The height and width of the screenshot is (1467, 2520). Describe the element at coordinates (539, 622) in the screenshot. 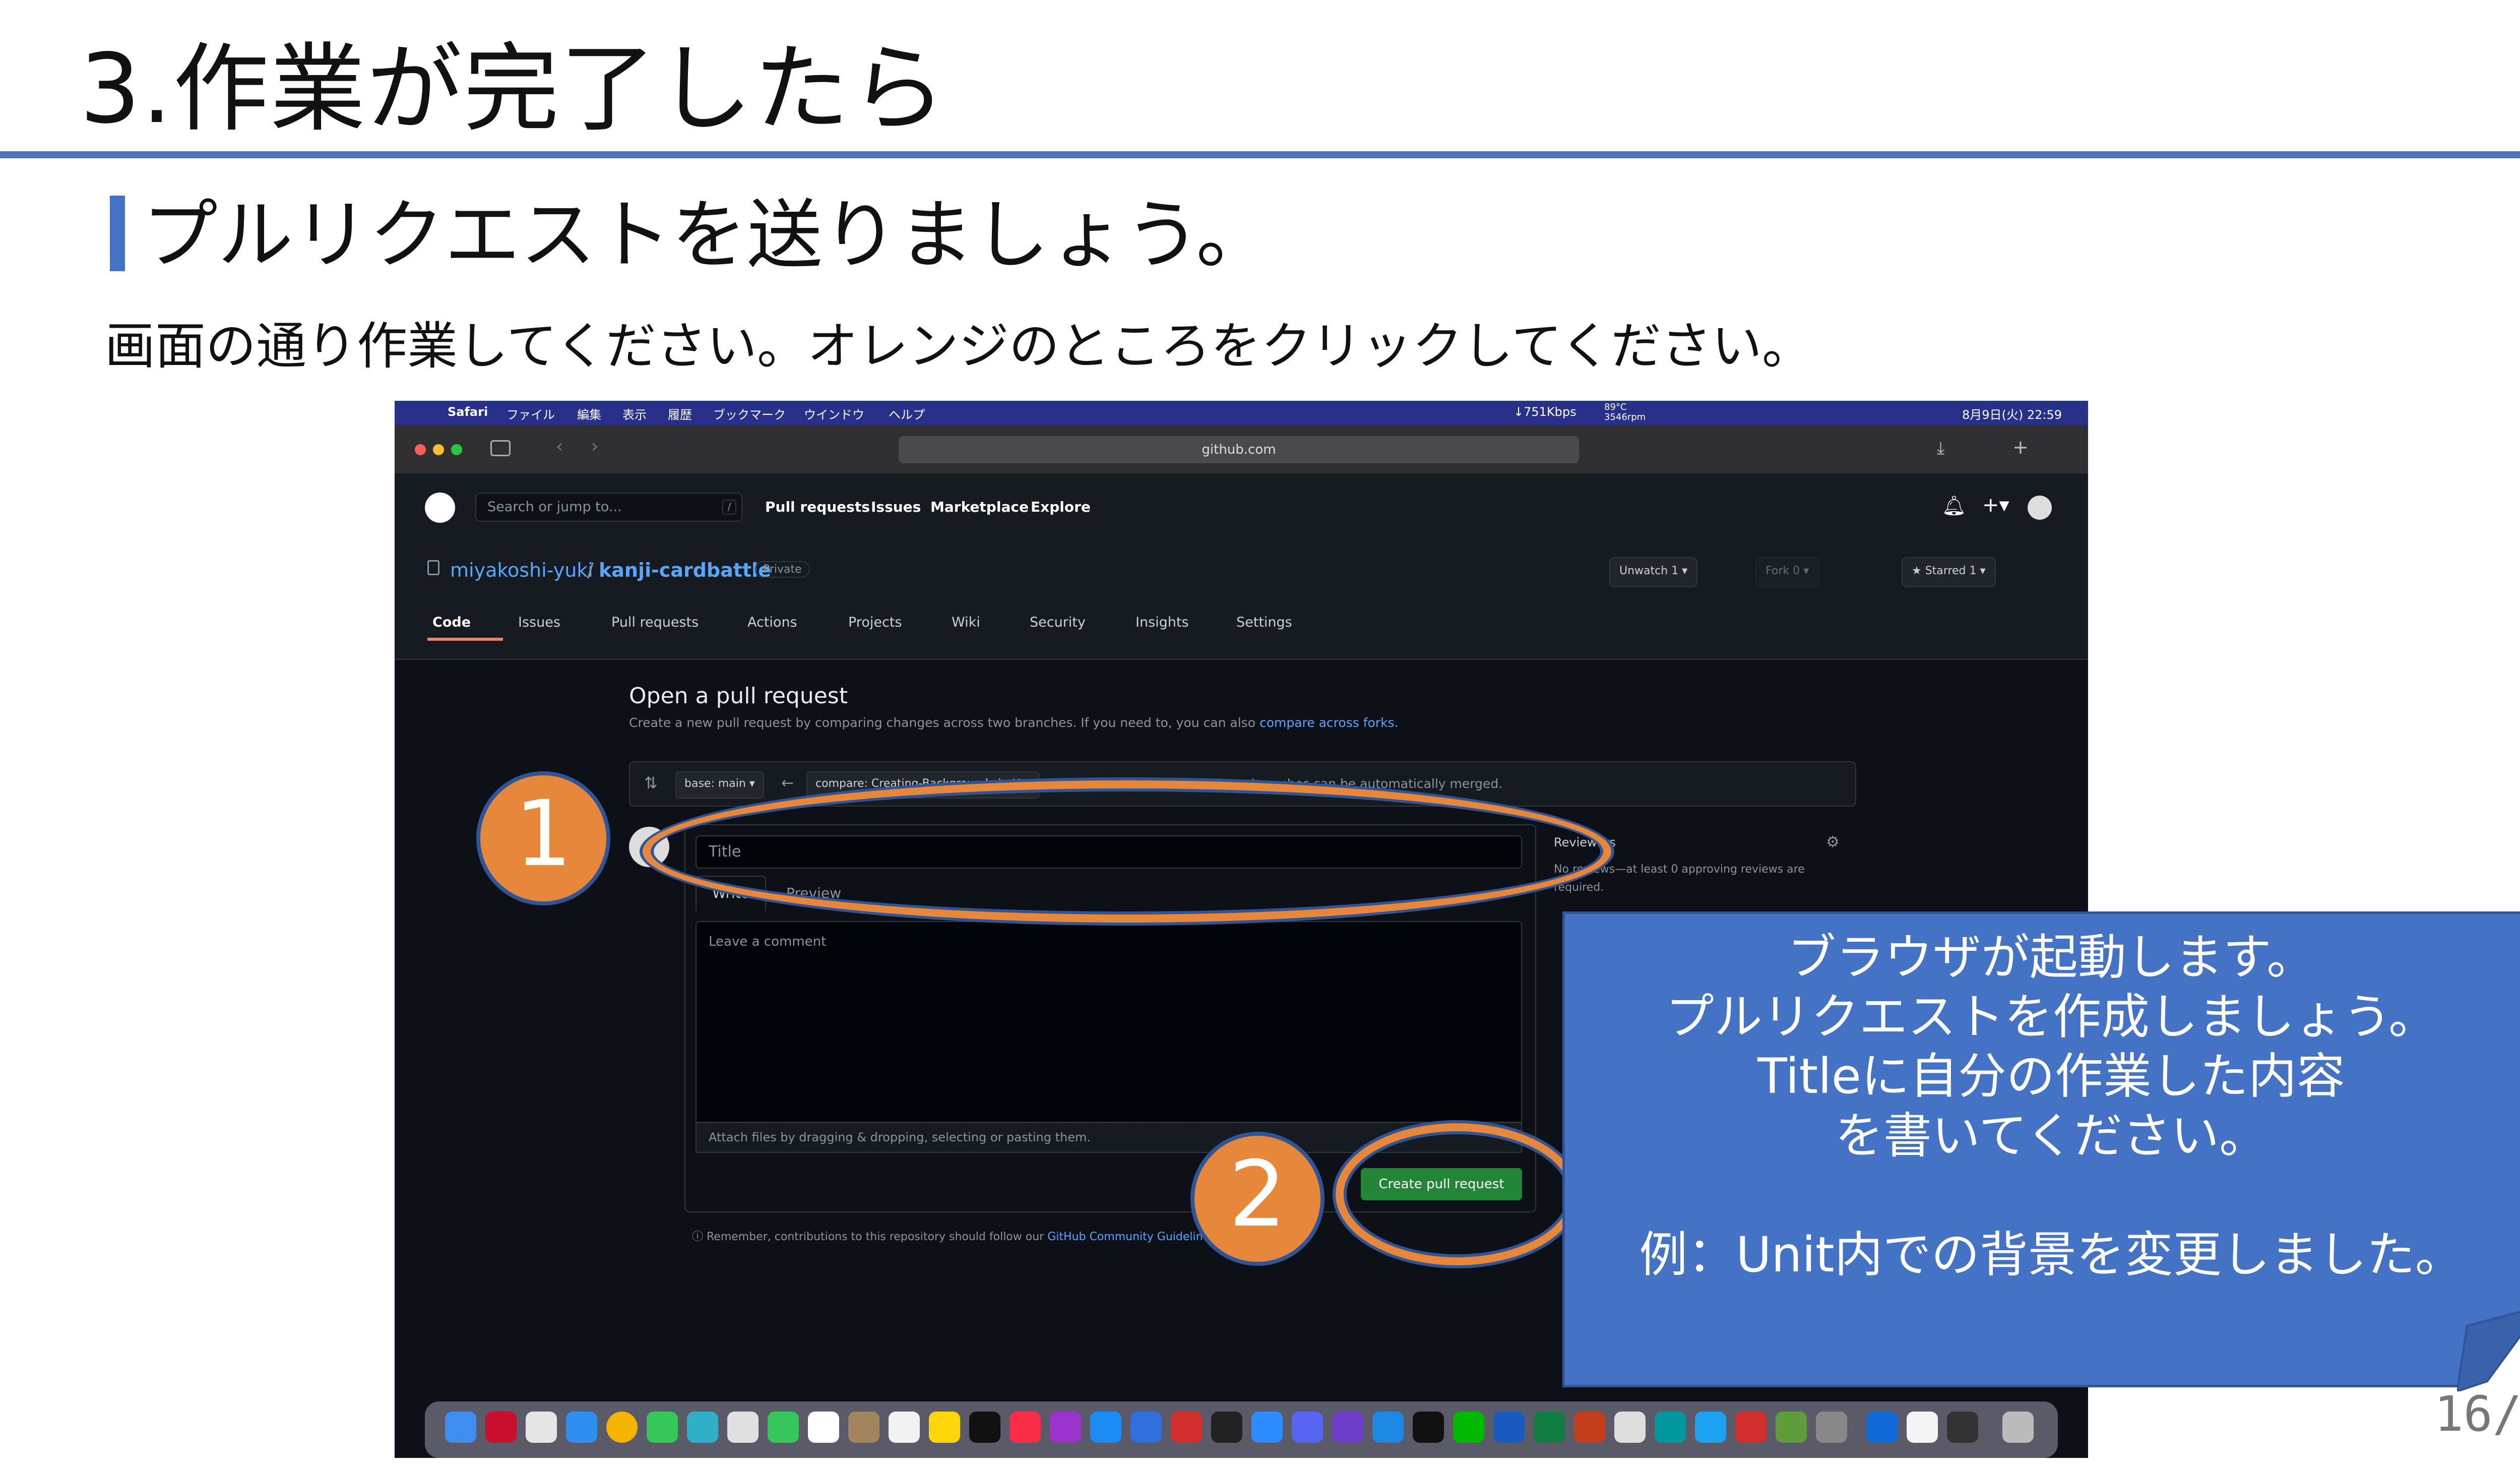

I see `tab-issues: Issues` at that location.